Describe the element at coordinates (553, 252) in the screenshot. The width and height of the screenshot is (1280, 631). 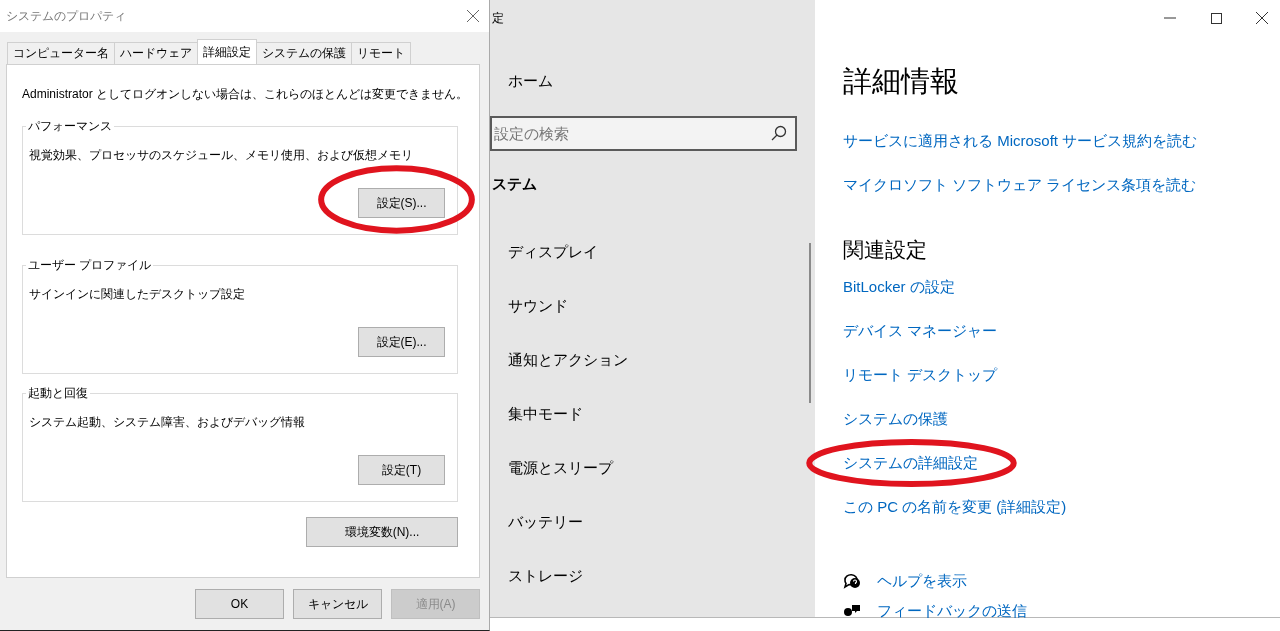
I see `nav-item: ディスプレイ` at that location.